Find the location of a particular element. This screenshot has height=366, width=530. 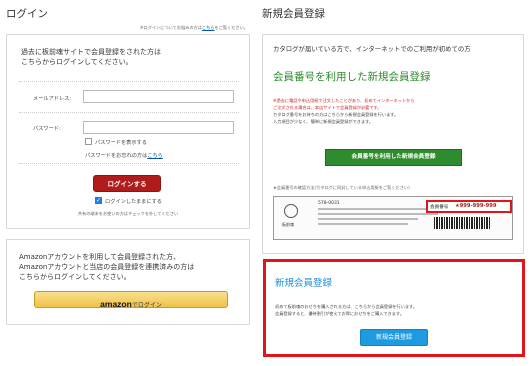

catalog-register-button: 会員番号を利用した新規会員登録 is located at coordinates (393, 157).